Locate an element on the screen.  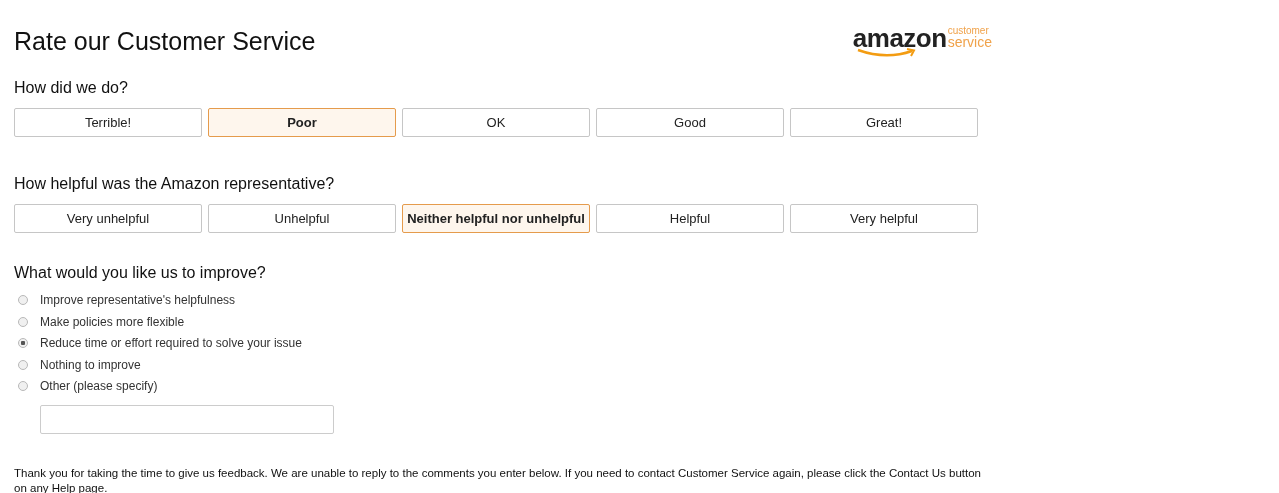
feedback-note: Thank you for taking the time to give us feedback. We are unable to reply to the comments you enter below. If you need to contact Customer Service again, please click the Contact Us button on any Help page. is located at coordinates (498, 479).